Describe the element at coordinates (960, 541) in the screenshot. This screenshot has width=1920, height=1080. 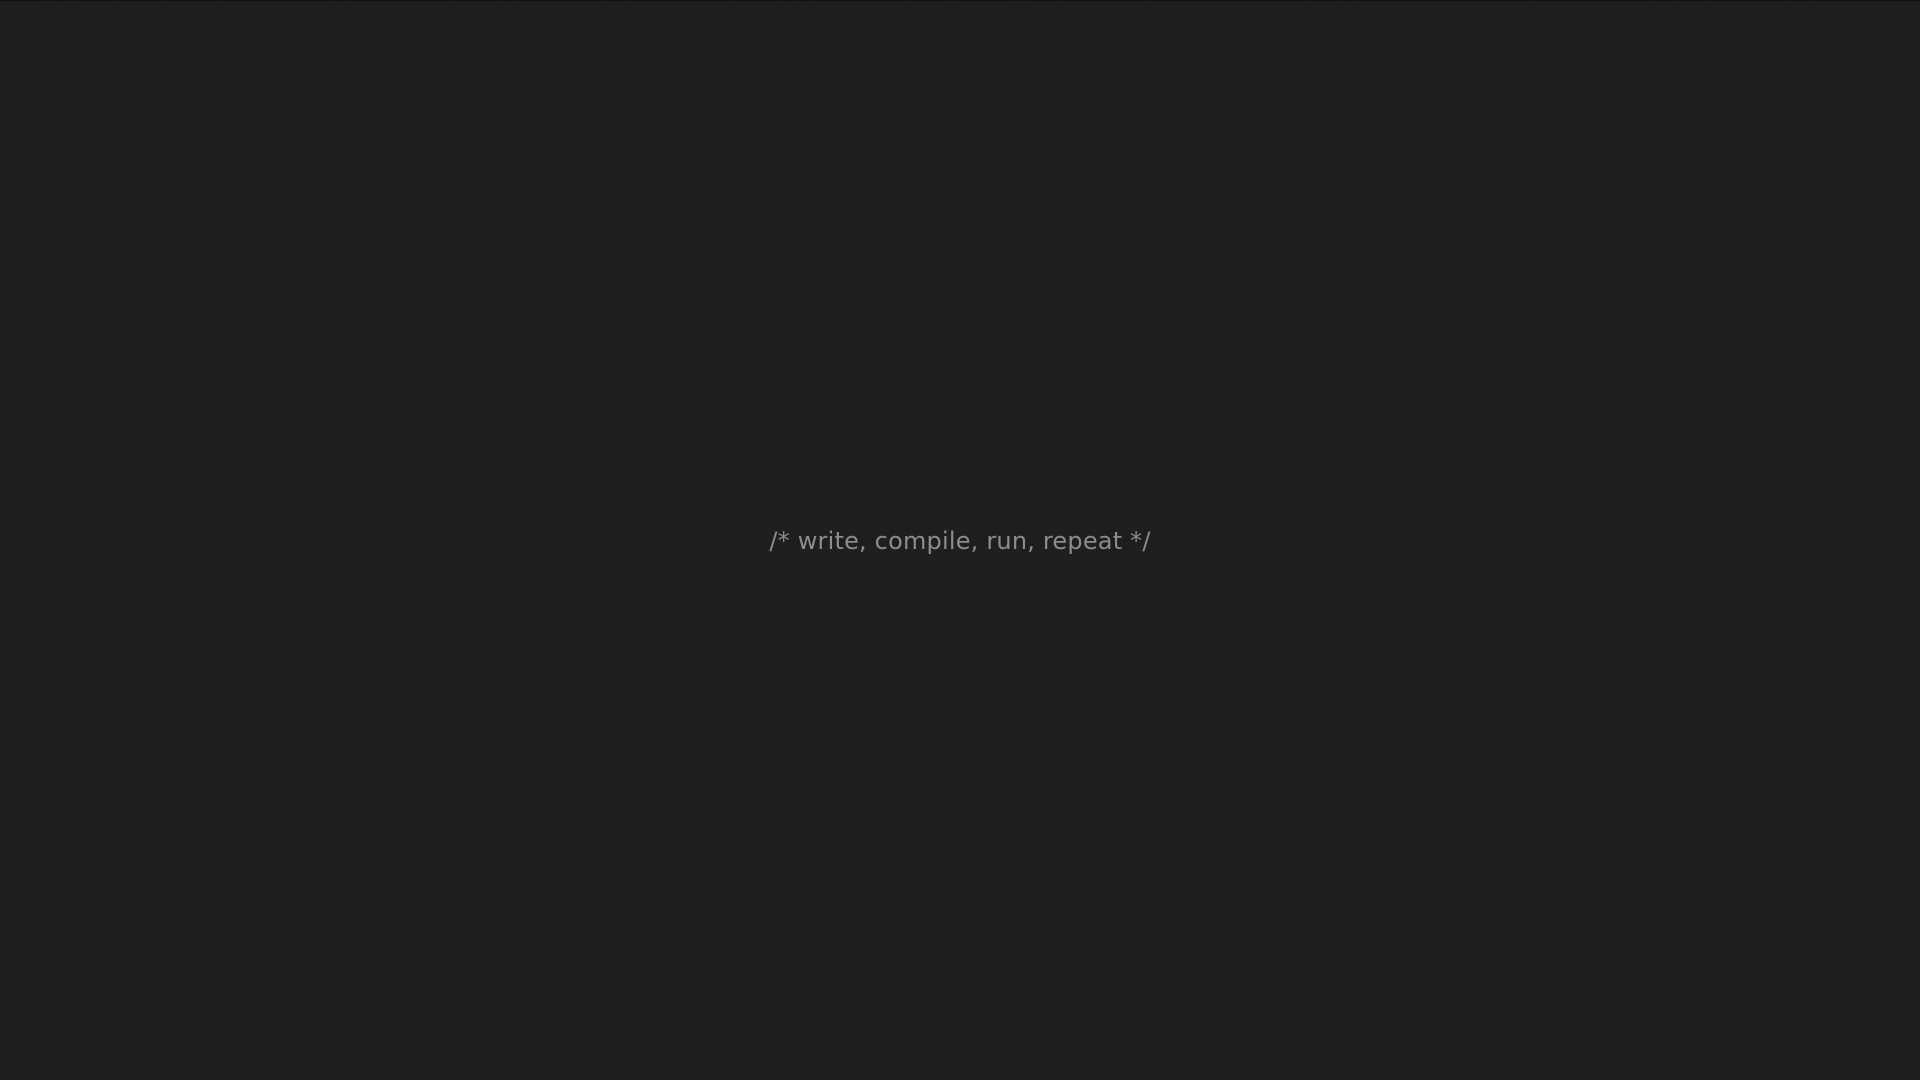
I see `desktop-tagline: /* write, compile, run, repeat */` at that location.